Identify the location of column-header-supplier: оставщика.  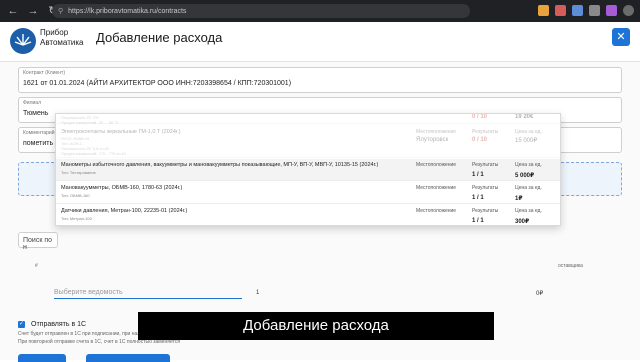
(570, 266).